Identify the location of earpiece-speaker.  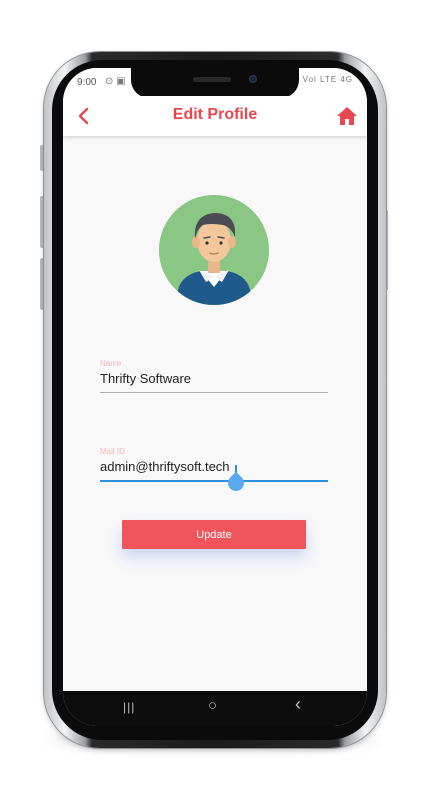
(212, 79).